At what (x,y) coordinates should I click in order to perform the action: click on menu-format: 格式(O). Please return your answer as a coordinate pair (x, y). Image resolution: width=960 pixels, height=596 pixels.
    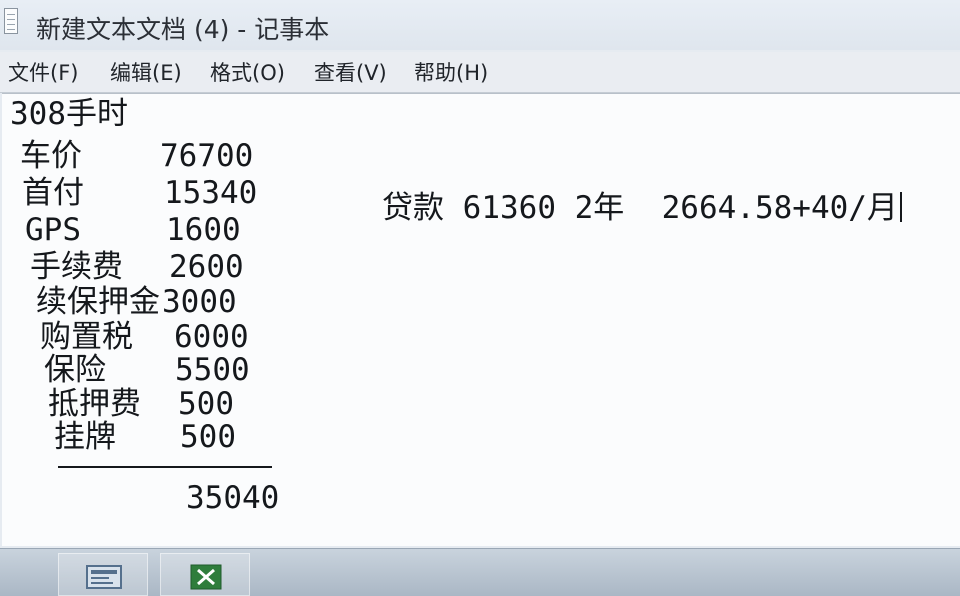
    Looking at the image, I should click on (247, 72).